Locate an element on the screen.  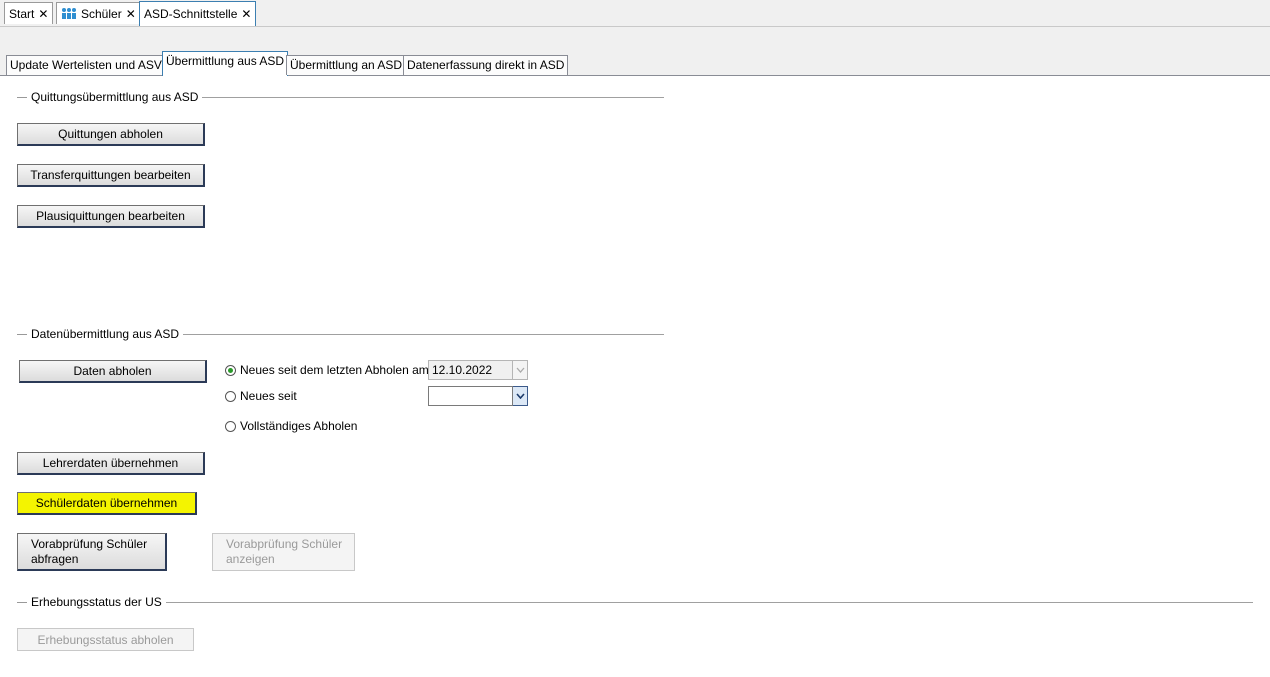
quittungen-abholen-button: Quittungen abholen is located at coordinates (111, 134).